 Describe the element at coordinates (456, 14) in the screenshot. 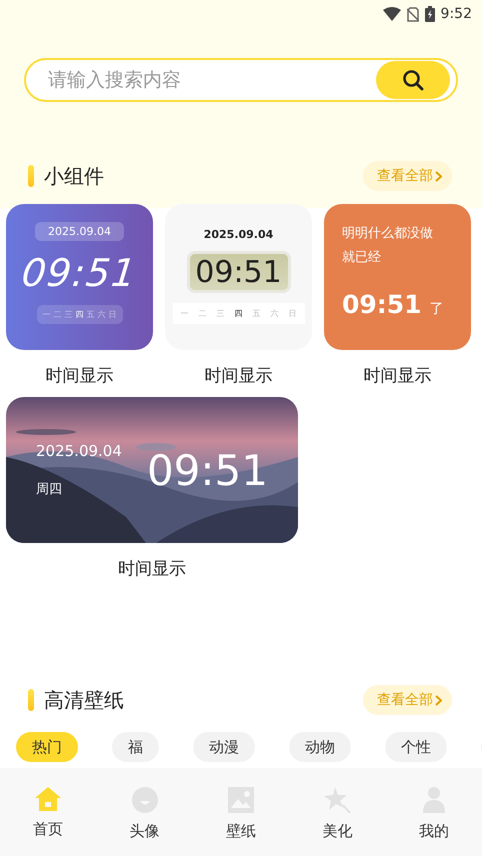

I see `status-time: 9:52` at that location.